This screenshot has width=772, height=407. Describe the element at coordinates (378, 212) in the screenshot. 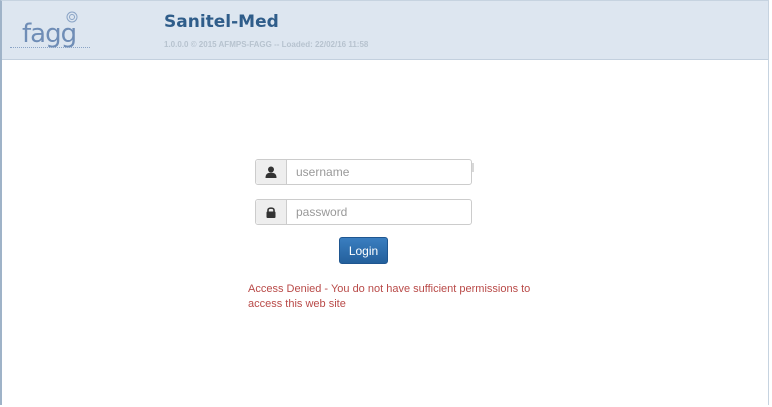

I see `password-input` at that location.